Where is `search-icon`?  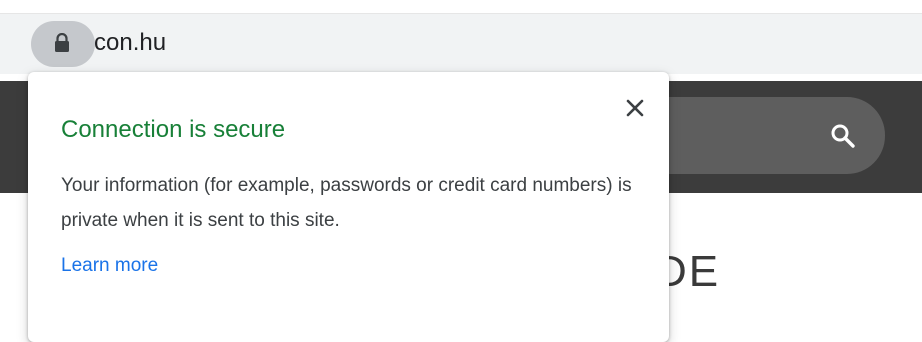
search-icon is located at coordinates (843, 136).